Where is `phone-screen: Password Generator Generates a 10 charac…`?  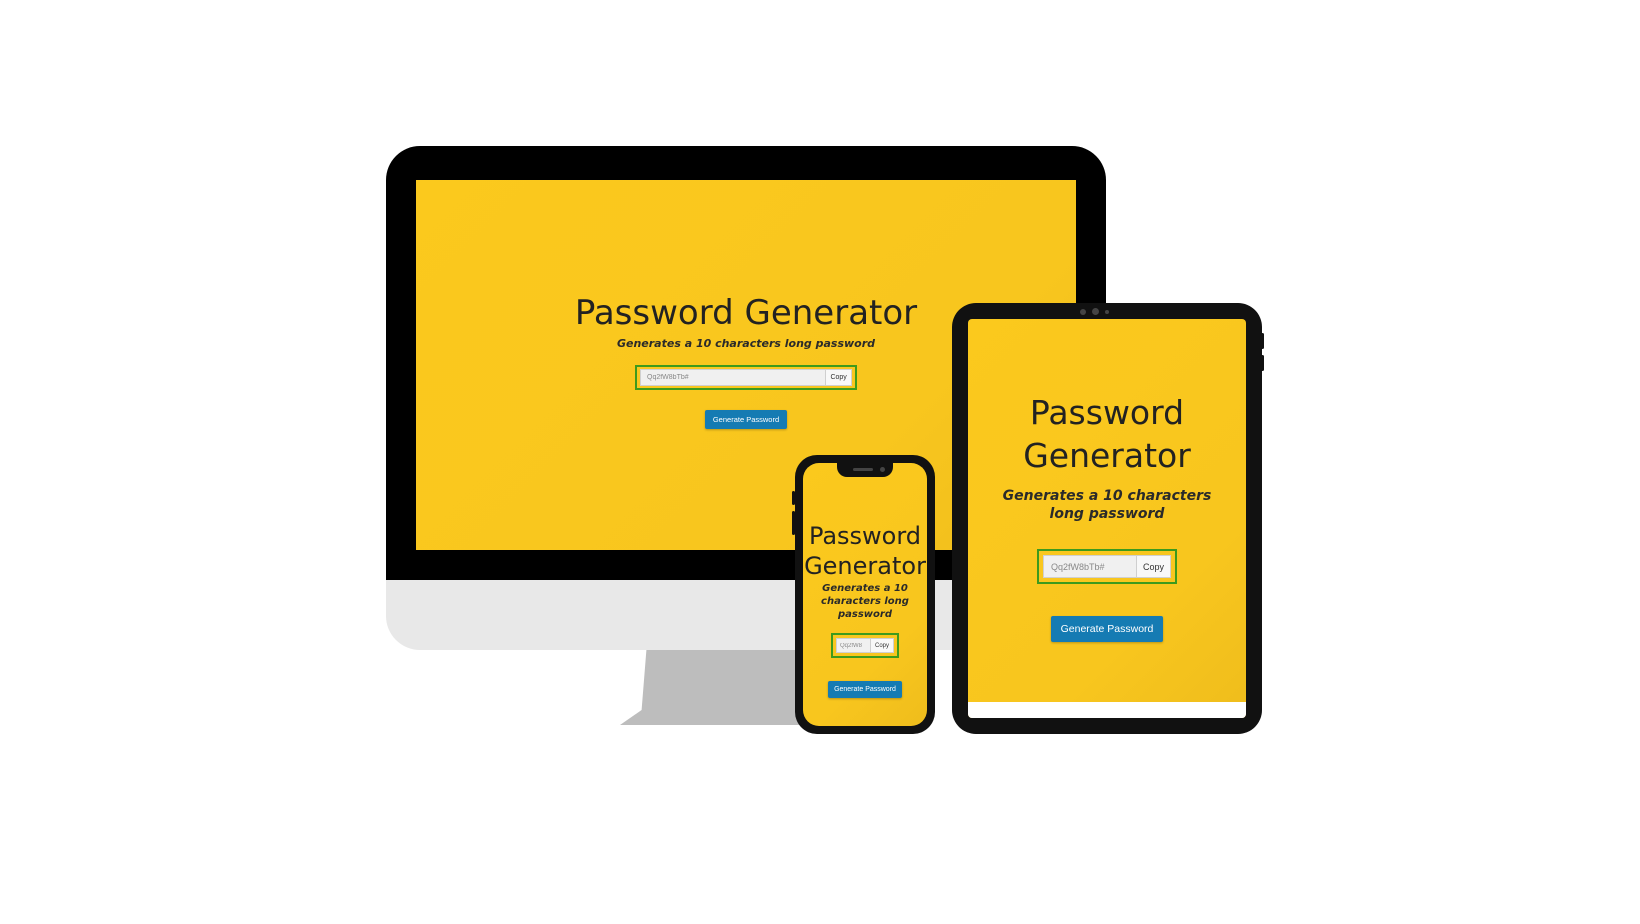 phone-screen: Password Generator Generates a 10 charac… is located at coordinates (865, 594).